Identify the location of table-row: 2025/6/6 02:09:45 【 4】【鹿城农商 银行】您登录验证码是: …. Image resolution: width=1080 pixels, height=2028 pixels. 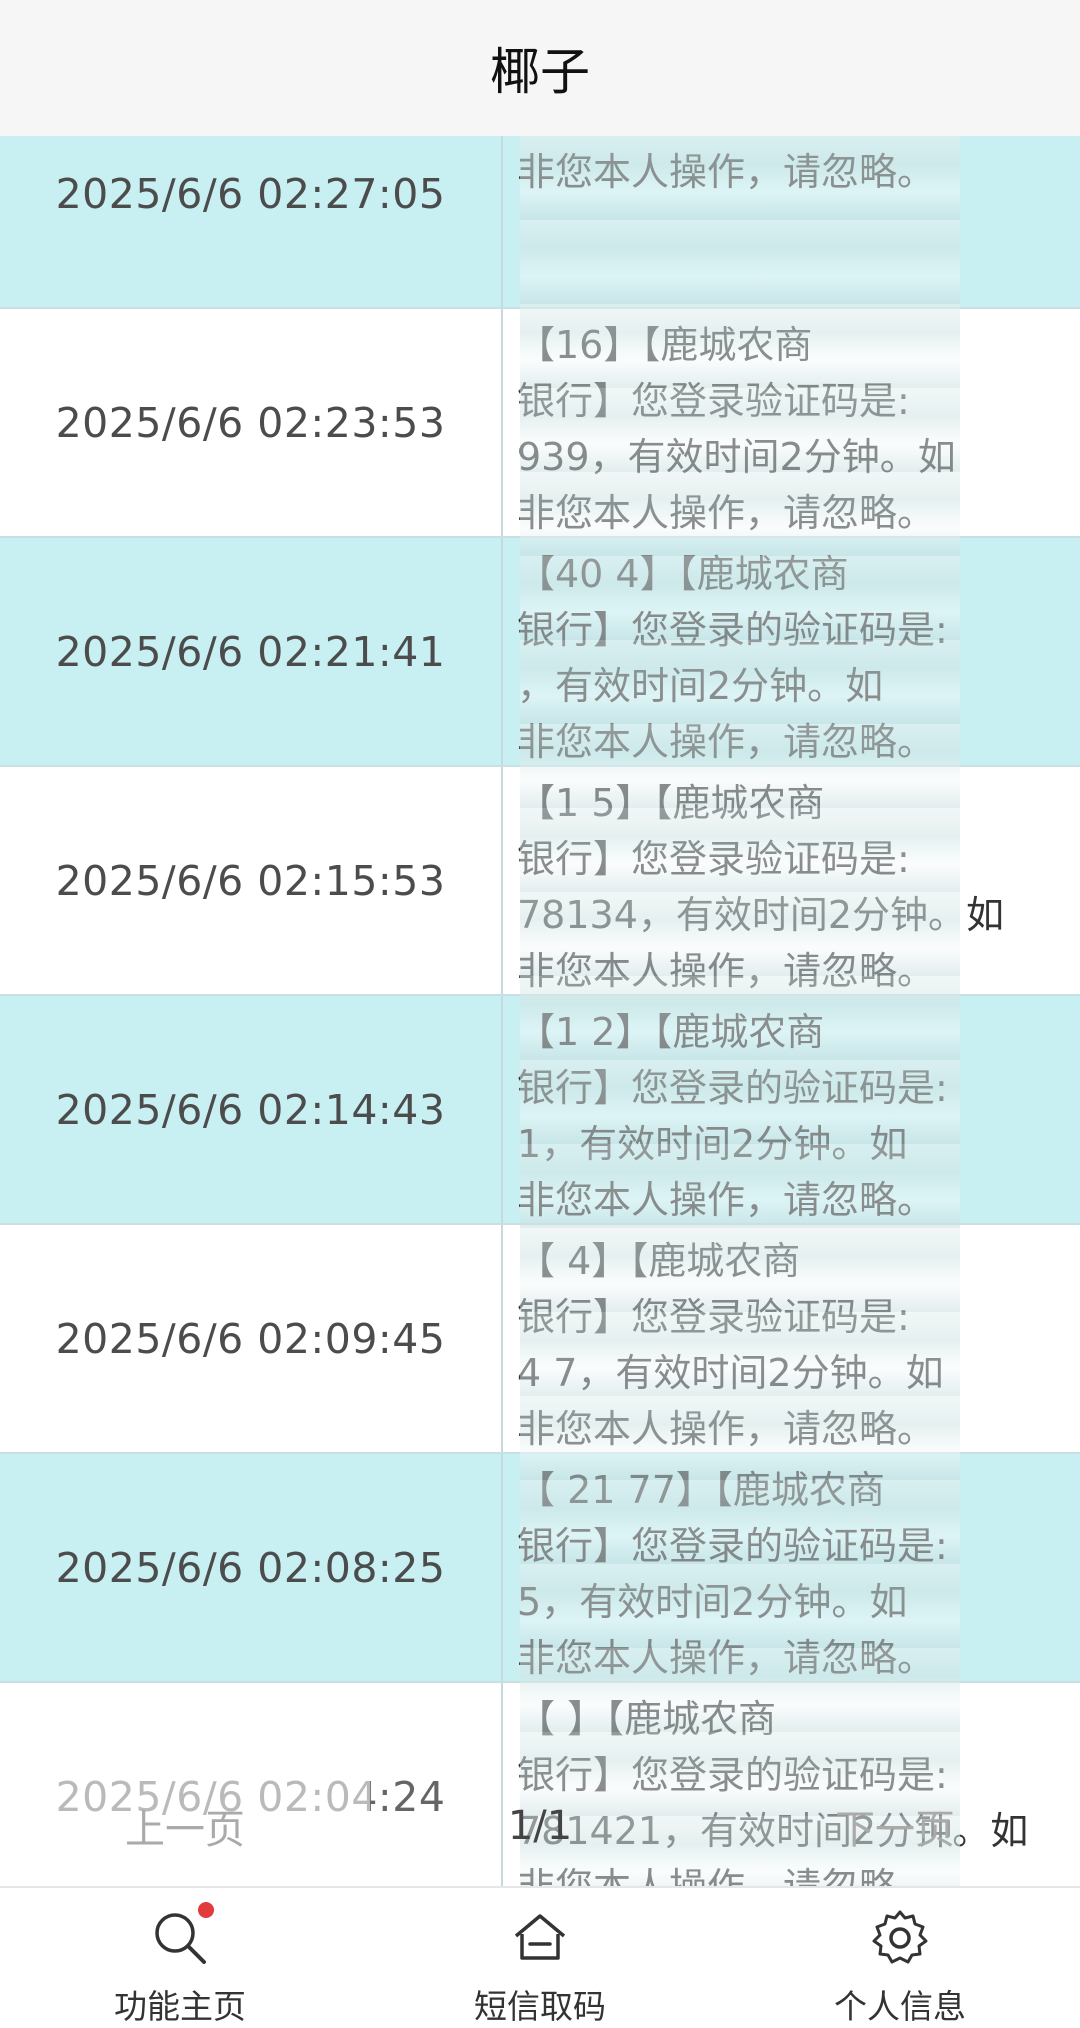
(540, 1339).